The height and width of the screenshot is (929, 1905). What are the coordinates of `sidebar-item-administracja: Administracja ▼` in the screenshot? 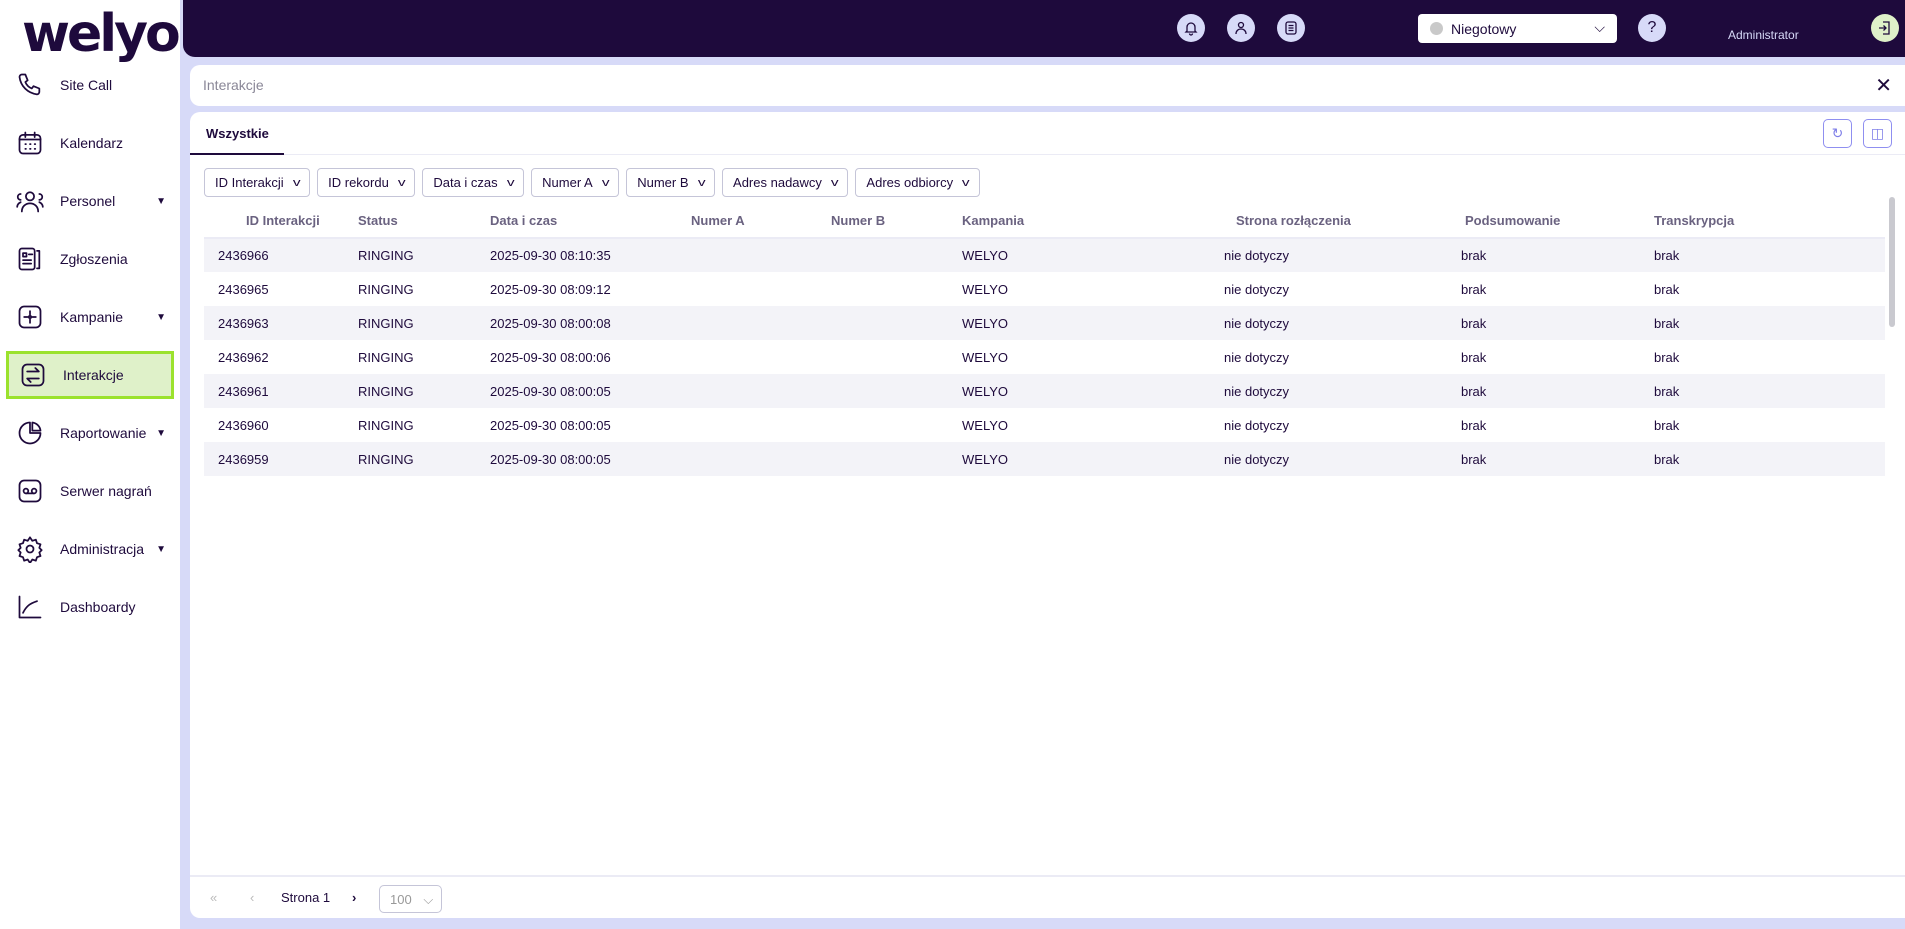 It's located at (90, 549).